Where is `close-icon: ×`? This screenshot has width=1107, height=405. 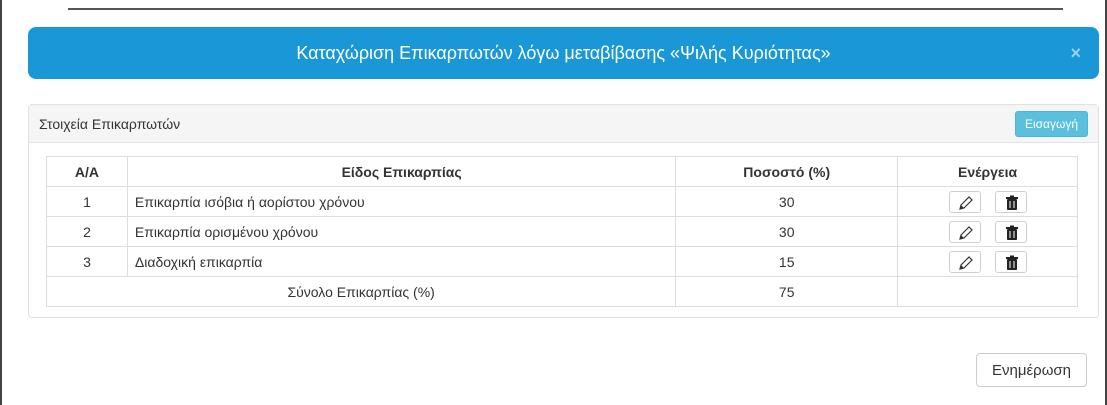 close-icon: × is located at coordinates (1075, 53).